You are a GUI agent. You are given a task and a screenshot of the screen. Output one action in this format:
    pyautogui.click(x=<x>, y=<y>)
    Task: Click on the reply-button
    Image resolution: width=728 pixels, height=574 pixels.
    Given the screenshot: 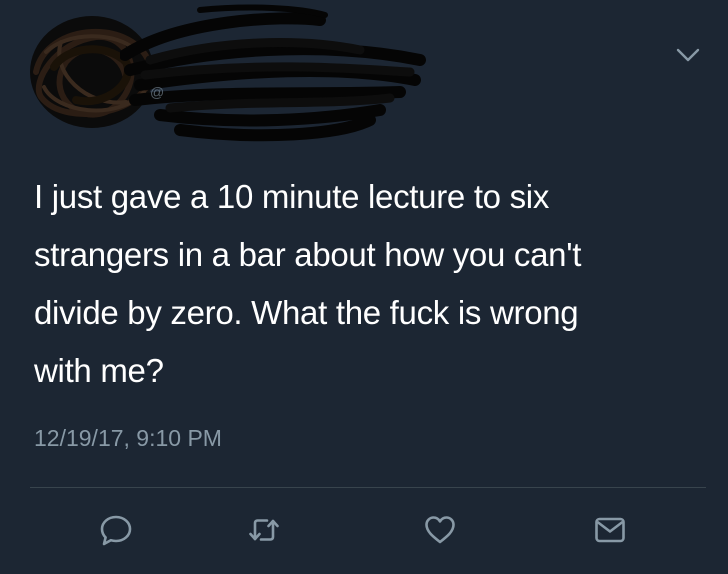 What is the action you would take?
    pyautogui.click(x=116, y=530)
    